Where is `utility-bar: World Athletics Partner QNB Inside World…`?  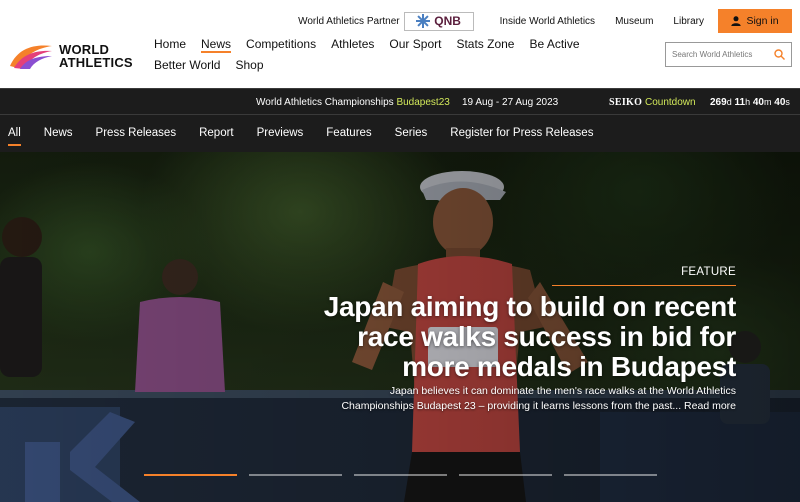
utility-bar: World Athletics Partner QNB Inside World… is located at coordinates (545, 21).